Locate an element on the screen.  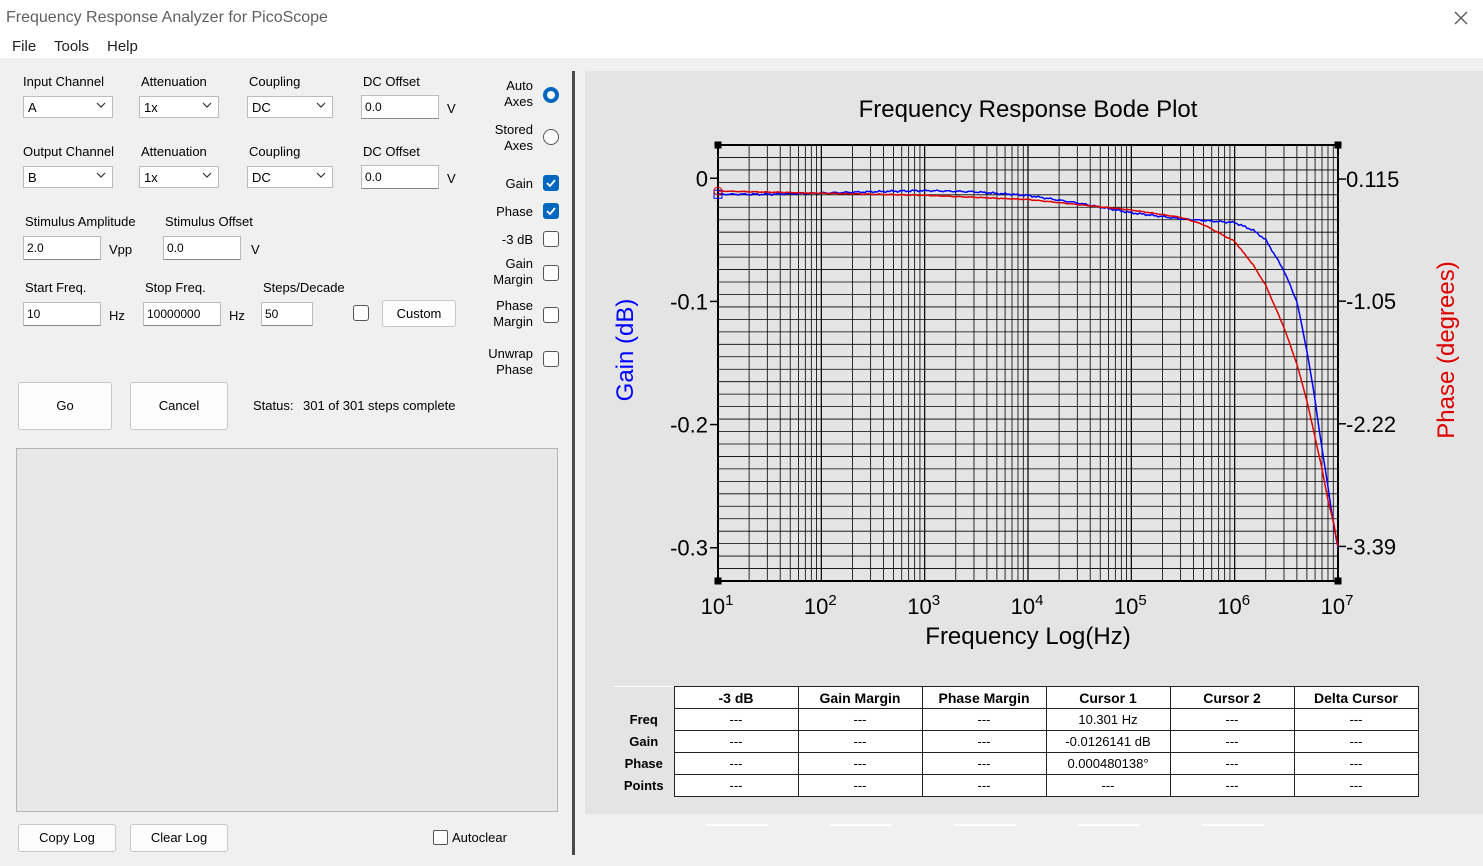
close-button is located at coordinates (1461, 18).